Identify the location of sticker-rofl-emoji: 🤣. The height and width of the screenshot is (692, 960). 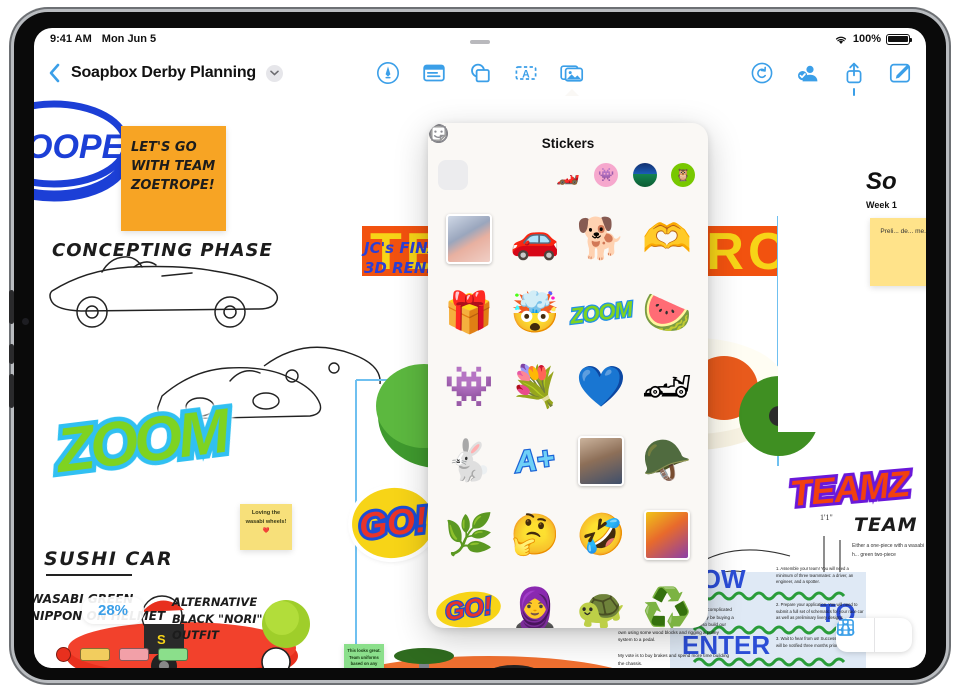
(601, 535).